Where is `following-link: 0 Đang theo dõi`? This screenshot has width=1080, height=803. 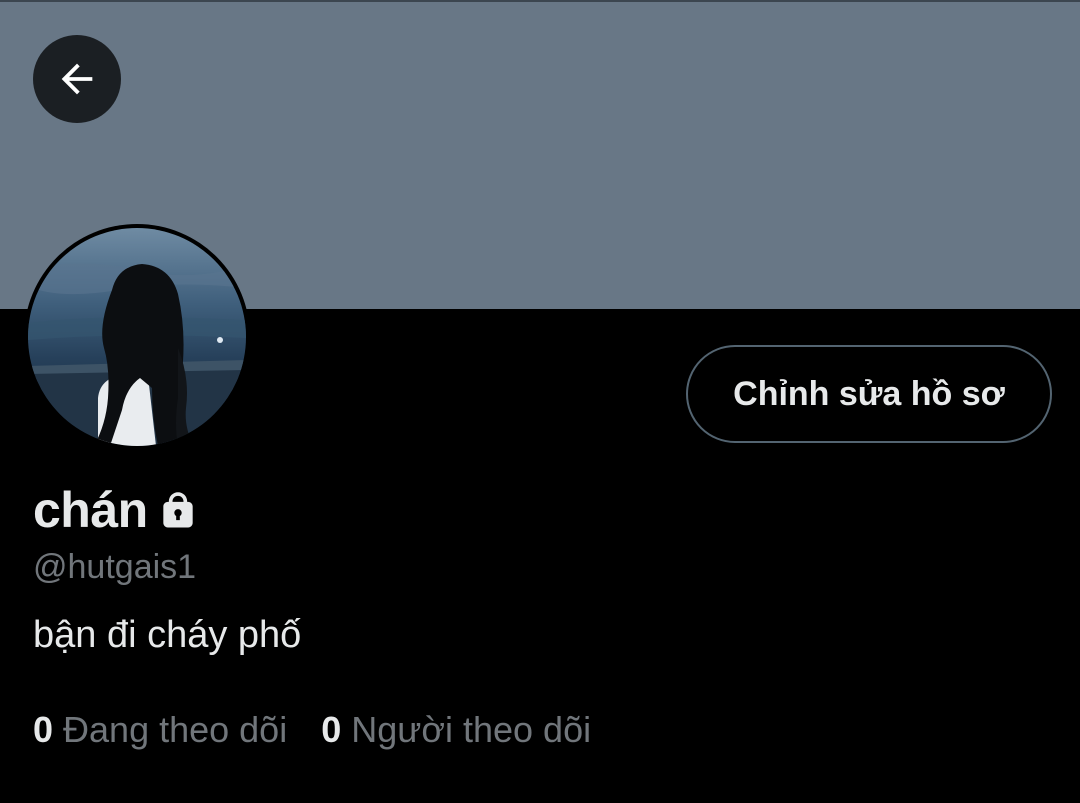
following-link: 0 Đang theo dõi is located at coordinates (160, 730).